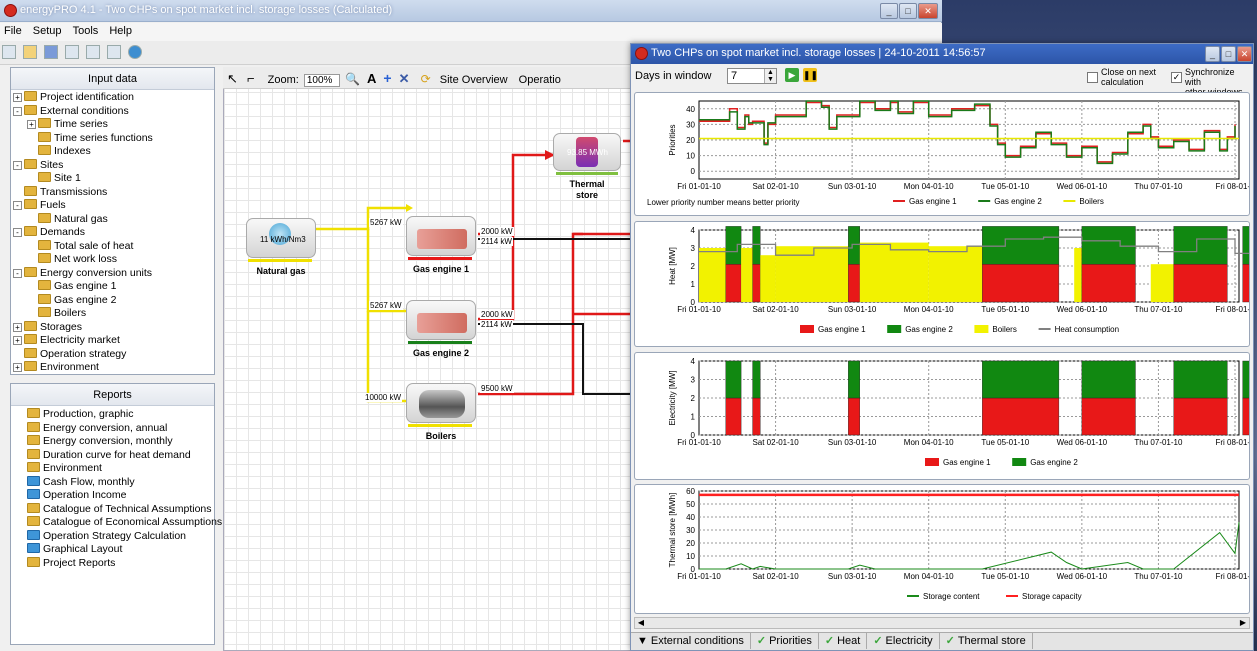 The image size is (1257, 651). I want to click on report-item-graphical-layout: Graphical Layout, so click(112, 550).